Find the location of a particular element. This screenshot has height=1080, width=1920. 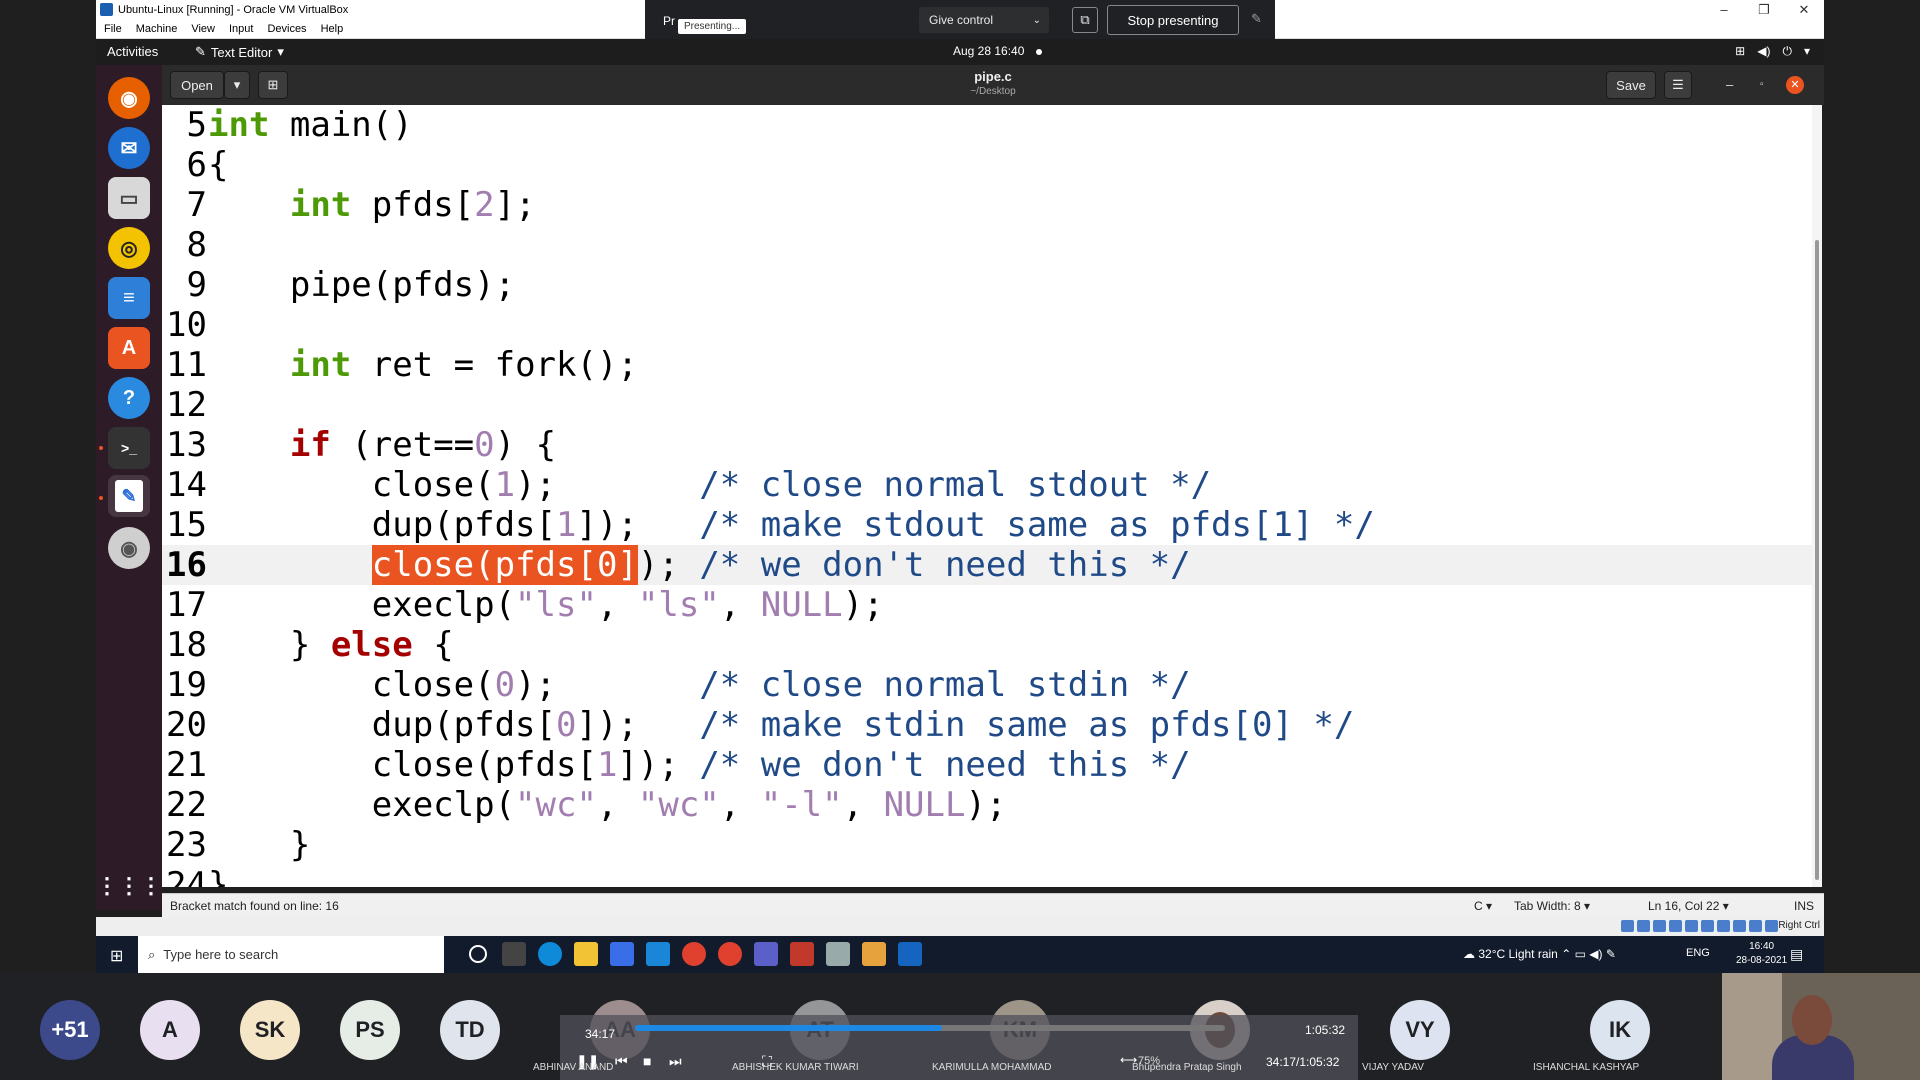

rewind-icon: ⏮ is located at coordinates (621, 1061).